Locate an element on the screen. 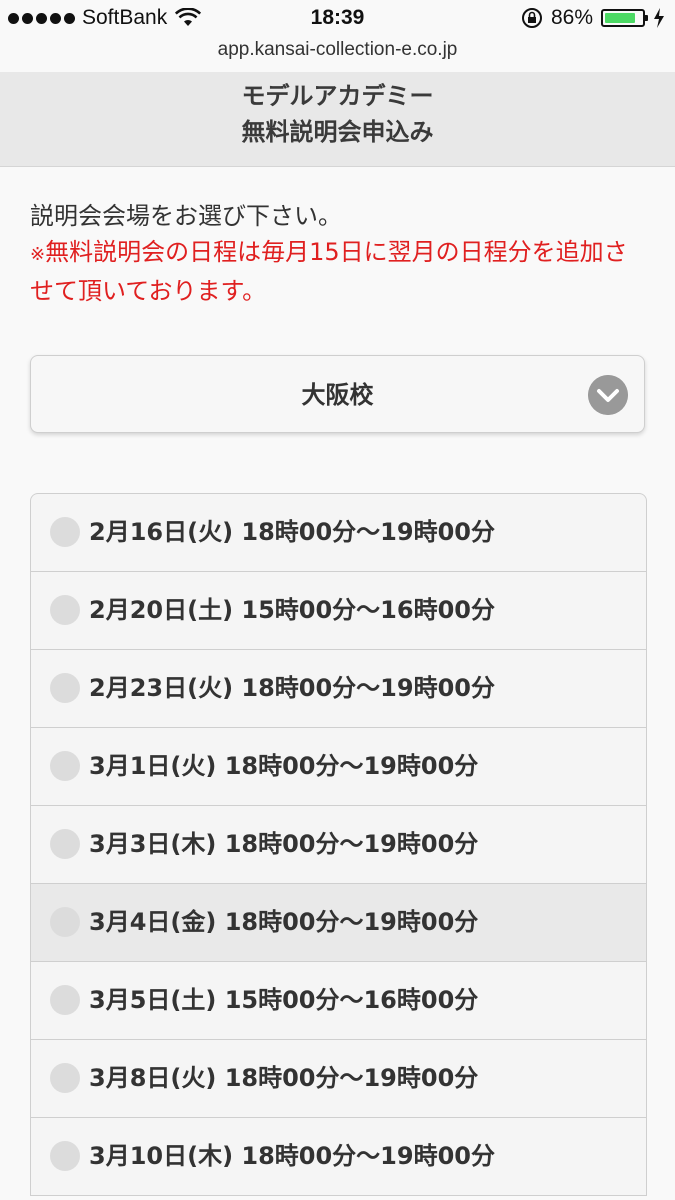 Image resolution: width=675 pixels, height=1200 pixels. session-label: 3月3日(木) 18時00分〜19時00分 is located at coordinates (283, 844).